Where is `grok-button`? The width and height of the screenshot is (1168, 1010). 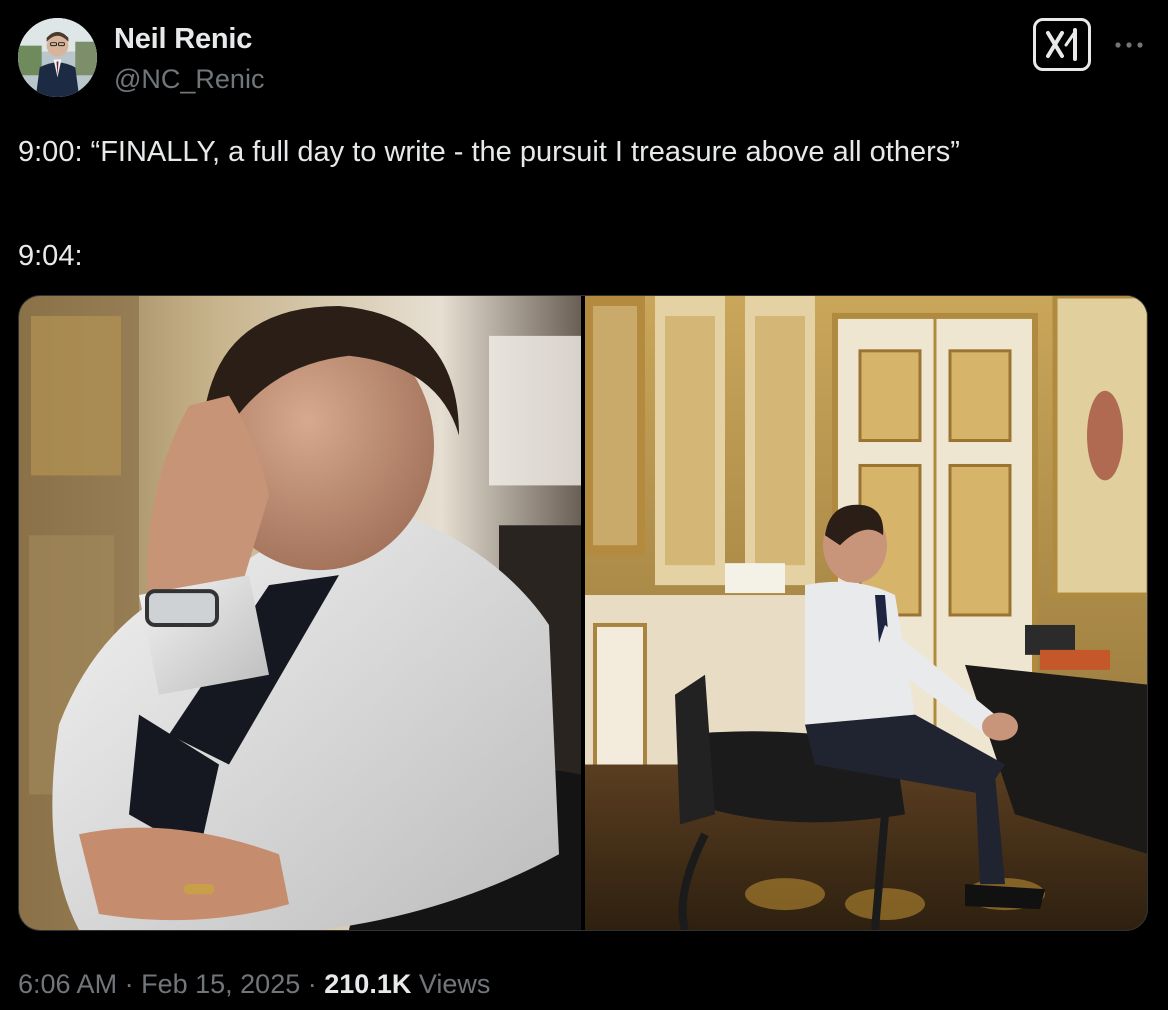
grok-button is located at coordinates (1062, 44).